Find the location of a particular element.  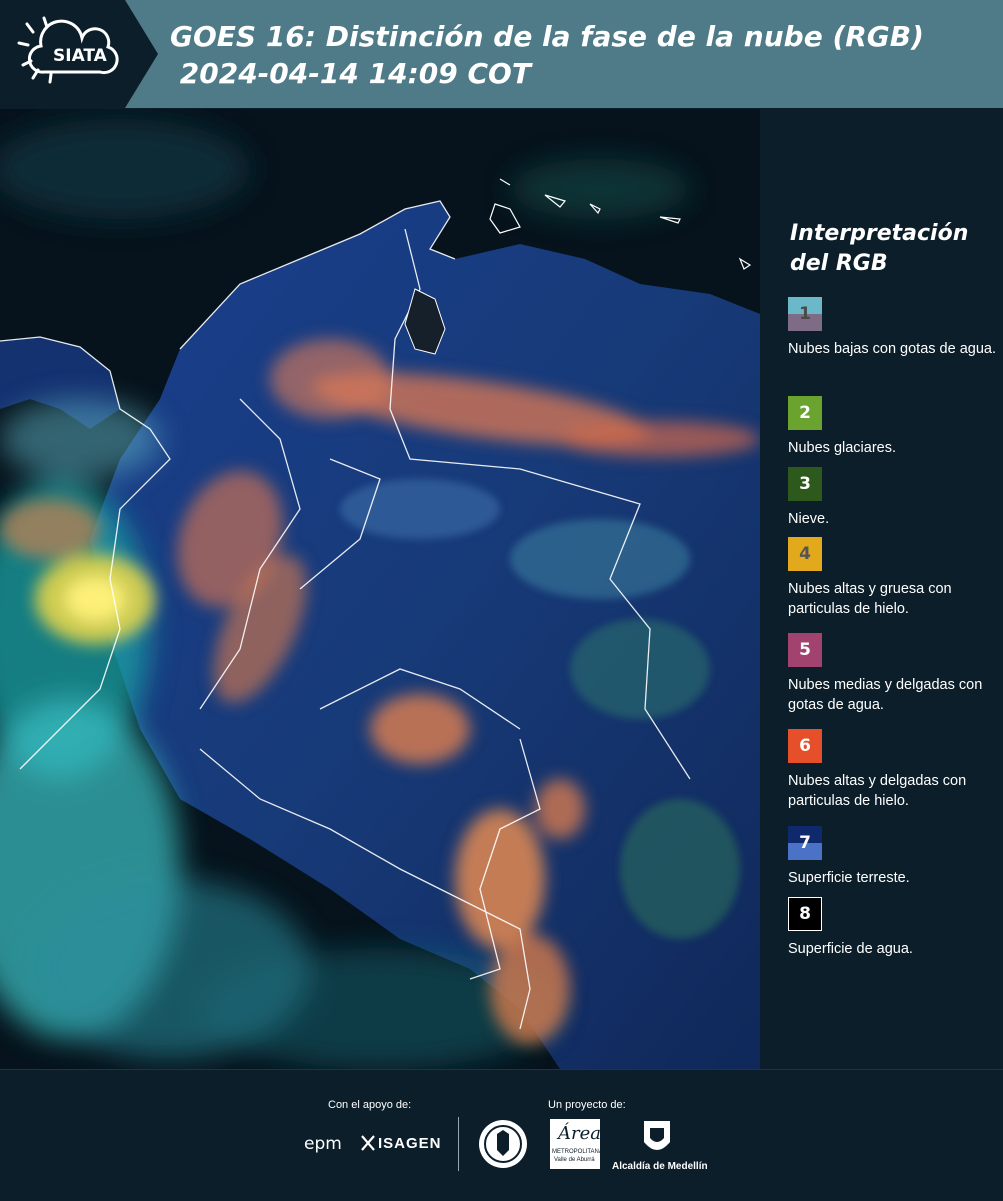

siata-logo: SIATA is located at coordinates (79, 54).